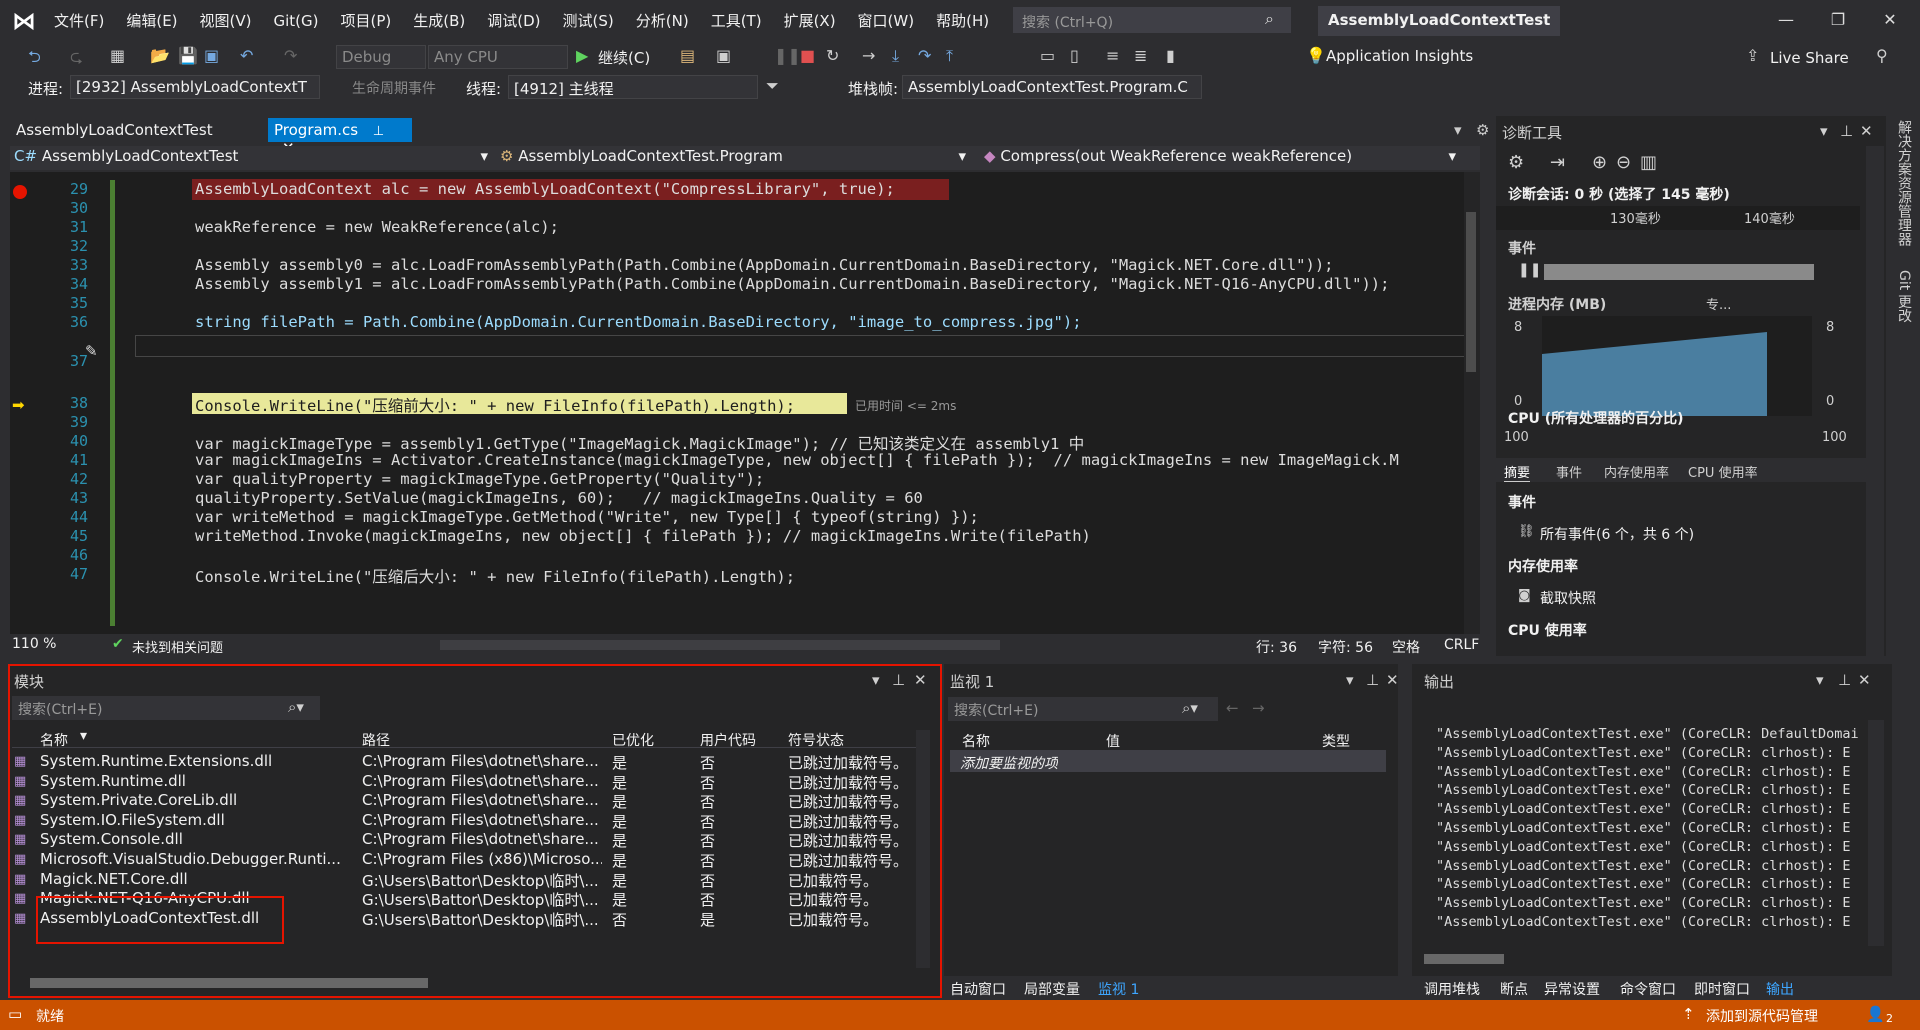  What do you see at coordinates (687, 55) in the screenshot?
I see `attach-icon: ▤` at bounding box center [687, 55].